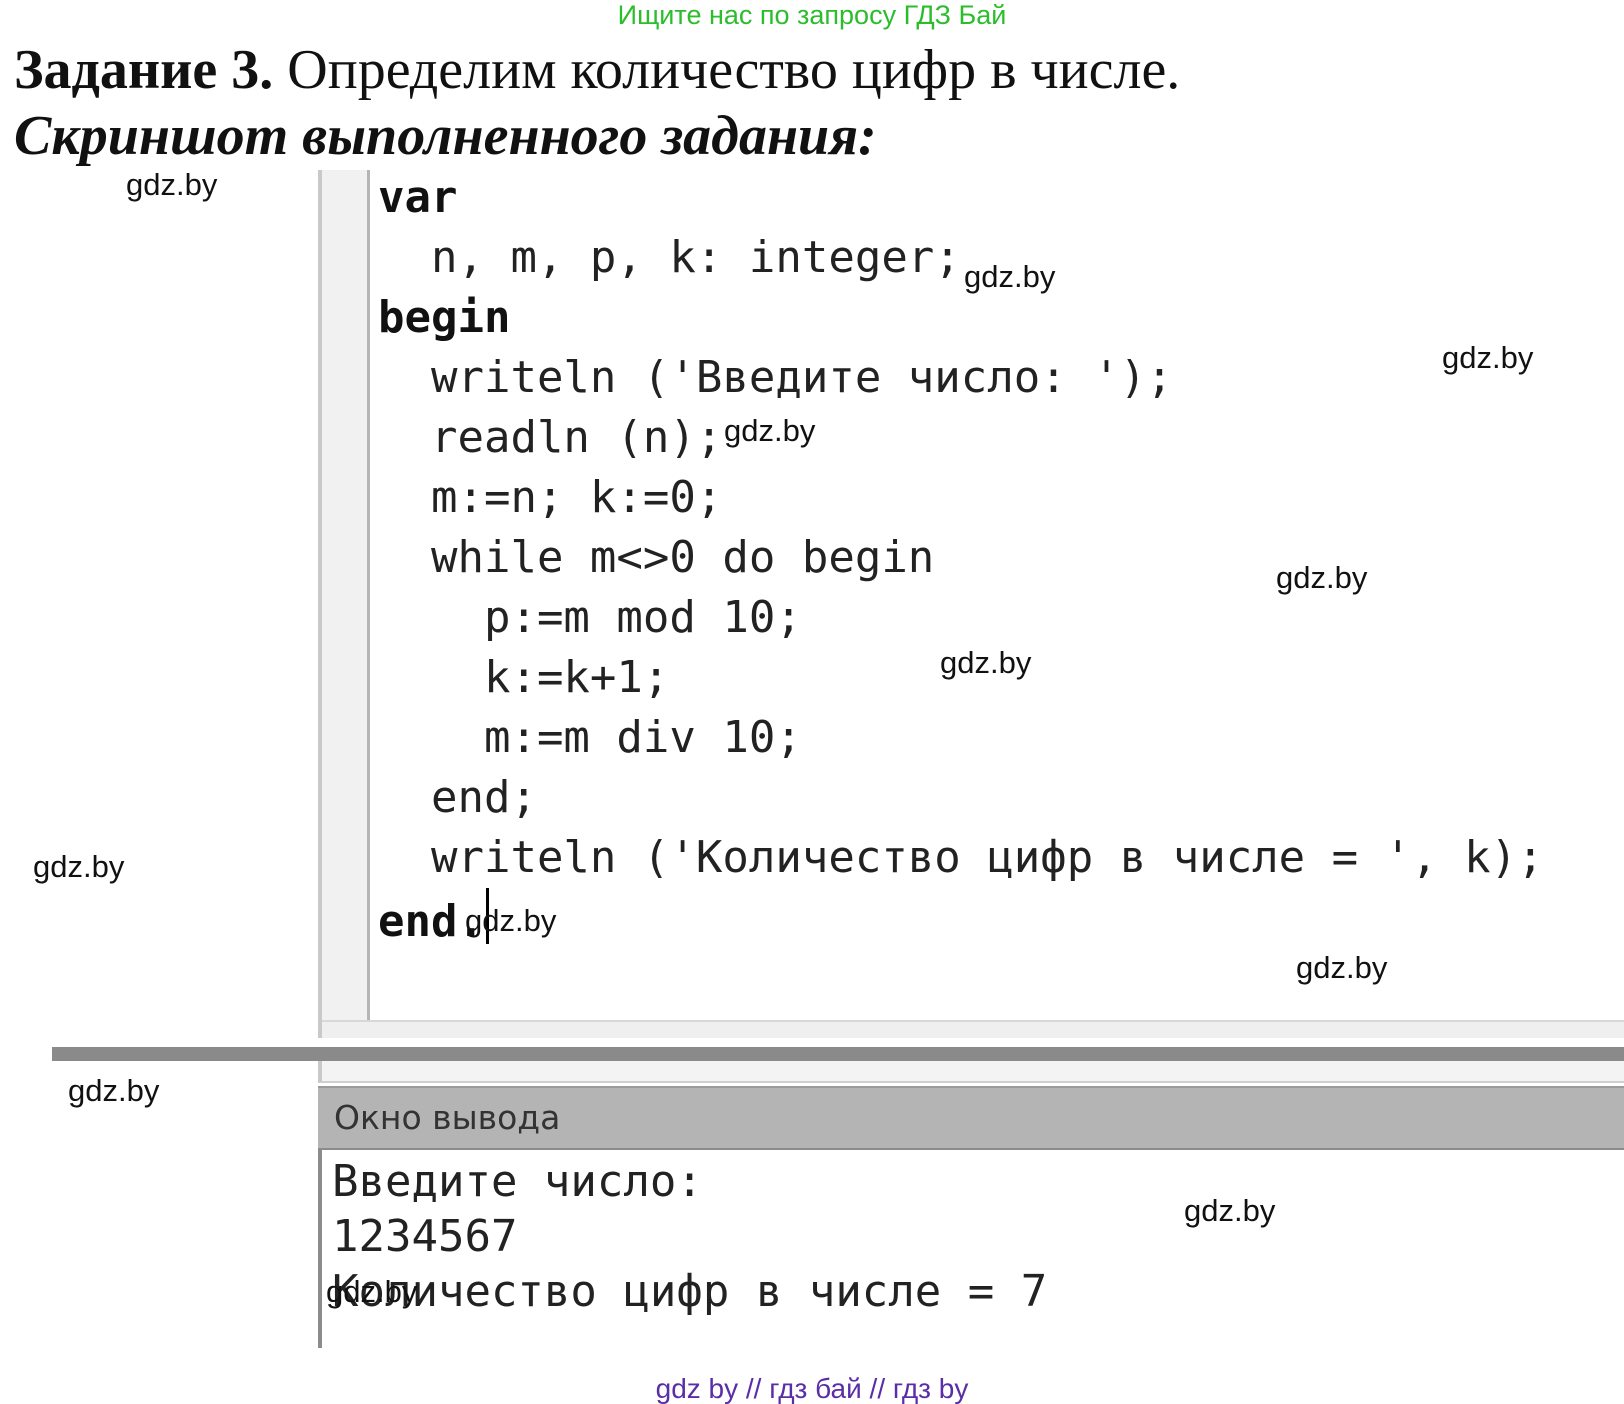 The image size is (1624, 1404). What do you see at coordinates (775, 377) in the screenshot?
I see `code-line: writeln ('Введите число: ');` at bounding box center [775, 377].